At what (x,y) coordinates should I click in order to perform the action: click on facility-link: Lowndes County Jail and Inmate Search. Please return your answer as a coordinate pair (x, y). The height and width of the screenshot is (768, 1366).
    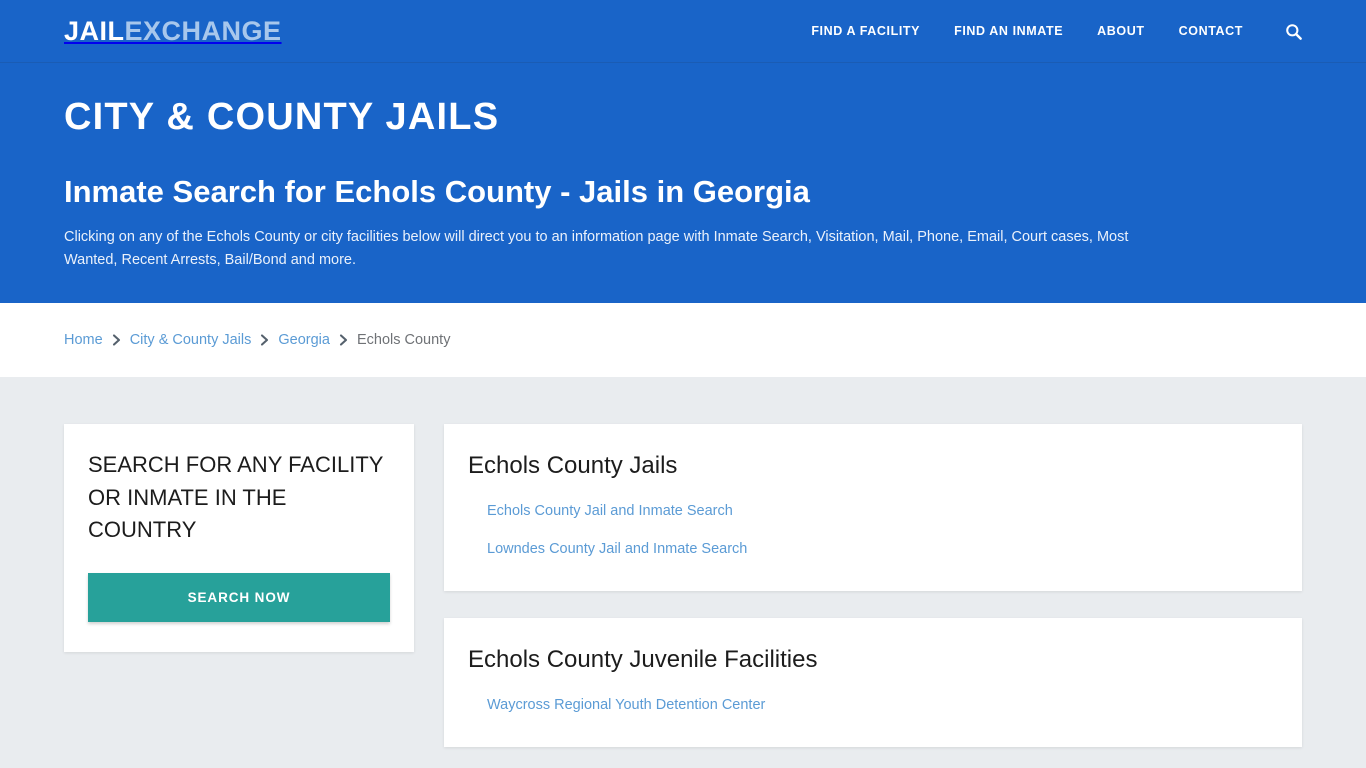
    Looking at the image, I should click on (607, 550).